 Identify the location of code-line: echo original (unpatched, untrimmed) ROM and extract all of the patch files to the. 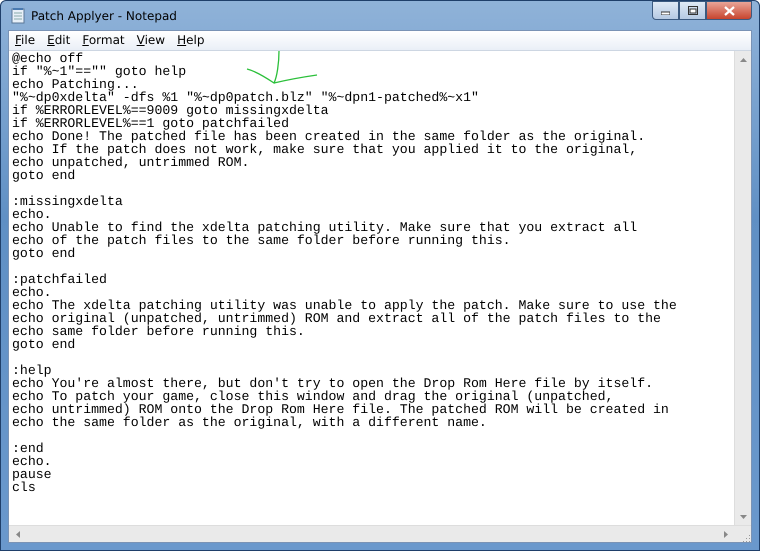
(337, 318).